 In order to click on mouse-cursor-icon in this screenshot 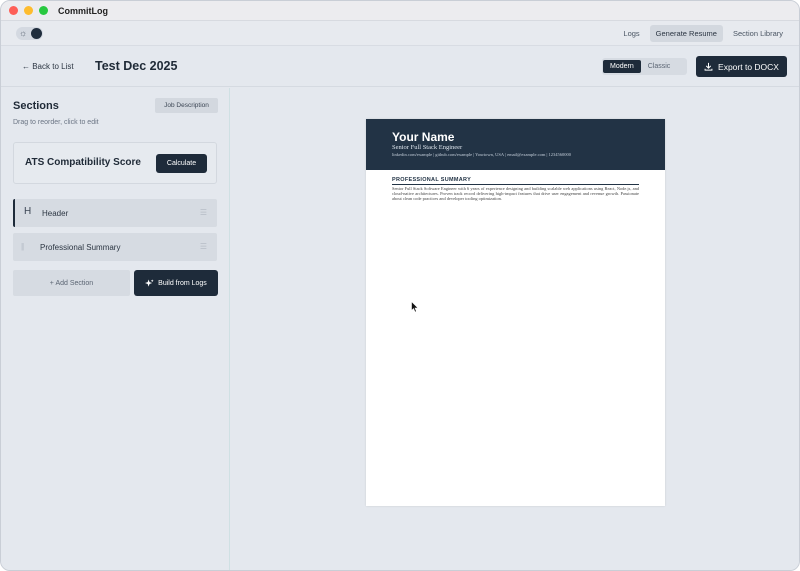, I will do `click(415, 307)`.